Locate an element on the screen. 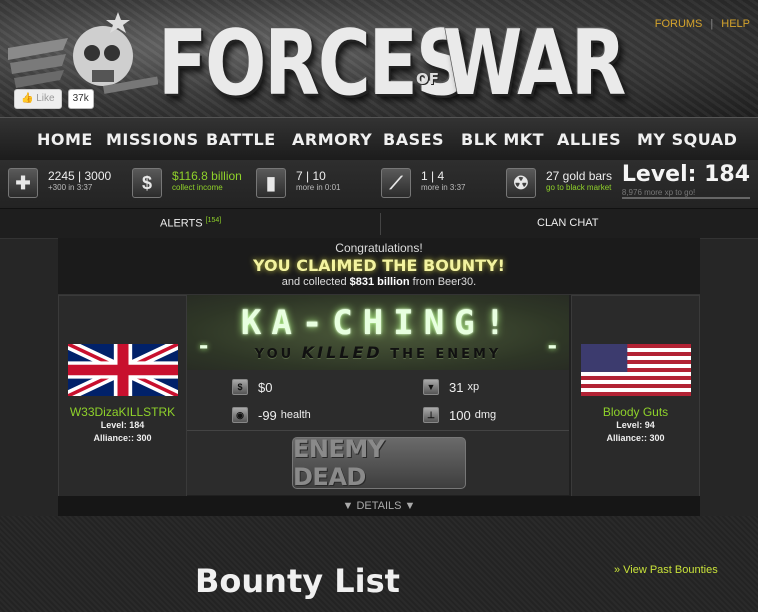 The image size is (758, 612). reward-health-unit: health is located at coordinates (295, 415).